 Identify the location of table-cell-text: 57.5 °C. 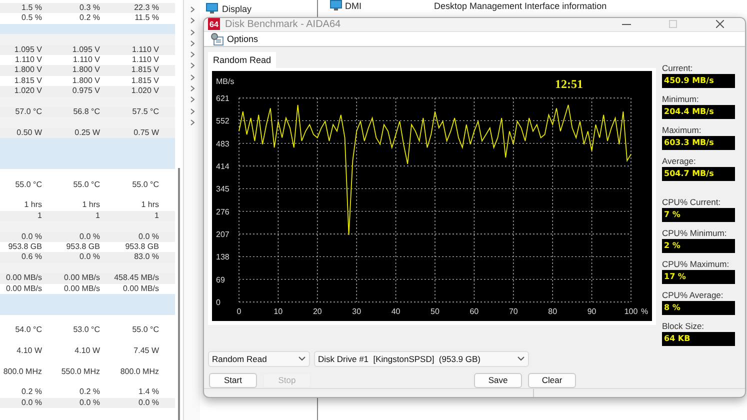
(145, 112).